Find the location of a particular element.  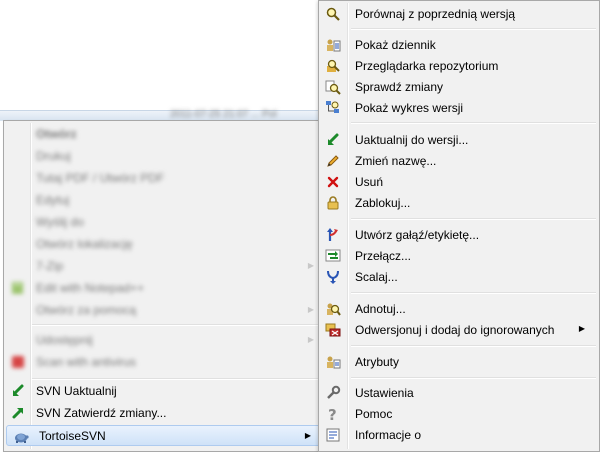

menu-item-label: Ustawienia is located at coordinates (384, 393).